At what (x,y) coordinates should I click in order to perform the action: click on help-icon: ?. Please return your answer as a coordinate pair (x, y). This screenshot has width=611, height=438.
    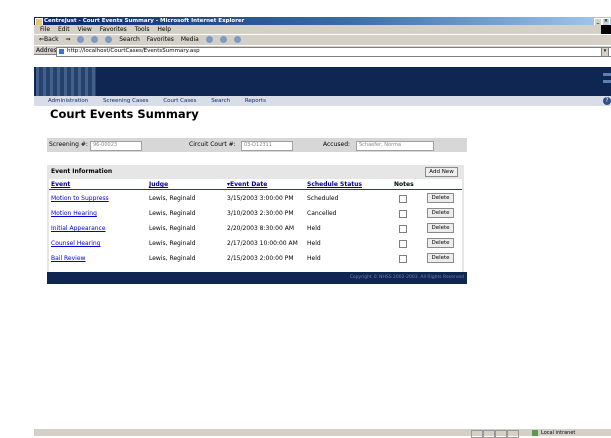
    Looking at the image, I should click on (607, 101).